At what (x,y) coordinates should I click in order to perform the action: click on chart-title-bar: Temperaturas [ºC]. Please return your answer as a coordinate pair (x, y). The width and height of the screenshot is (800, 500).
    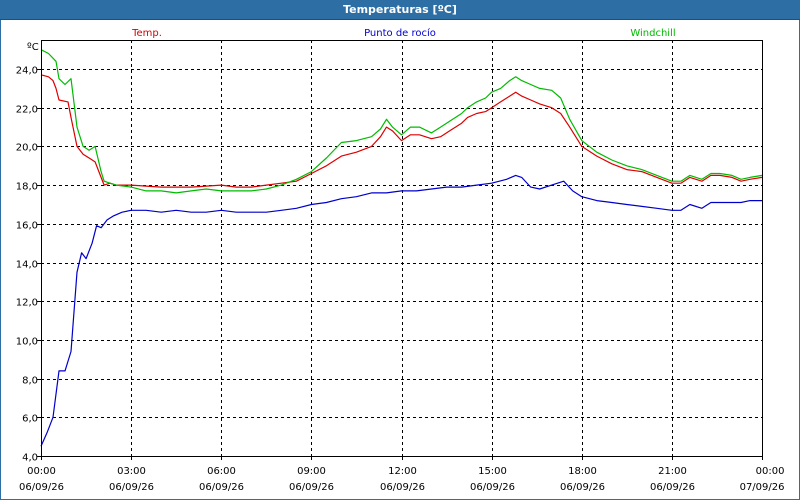
    Looking at the image, I should click on (400, 10).